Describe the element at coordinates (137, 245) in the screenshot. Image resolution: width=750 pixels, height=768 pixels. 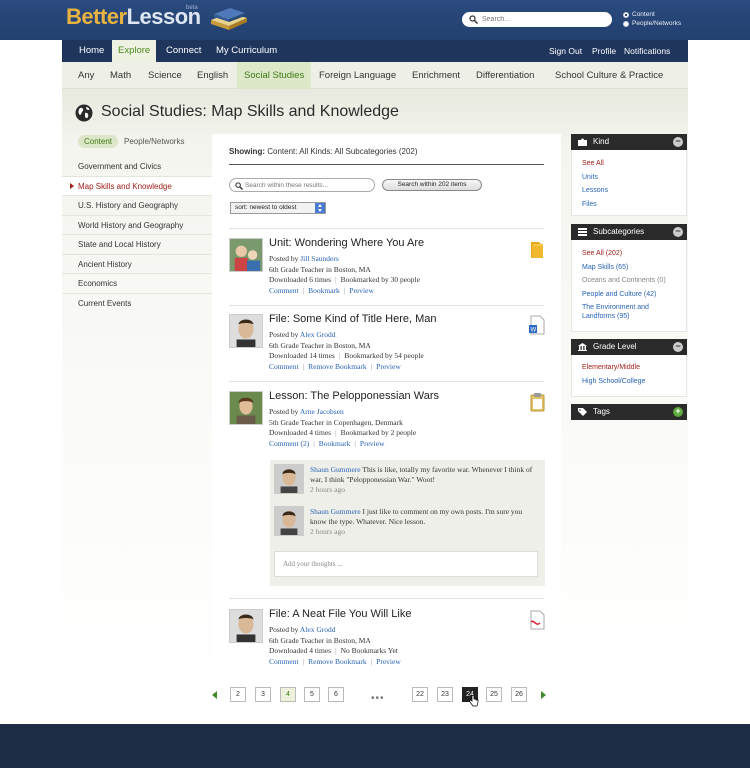
I see `category-state-local-history: State and Local History` at that location.